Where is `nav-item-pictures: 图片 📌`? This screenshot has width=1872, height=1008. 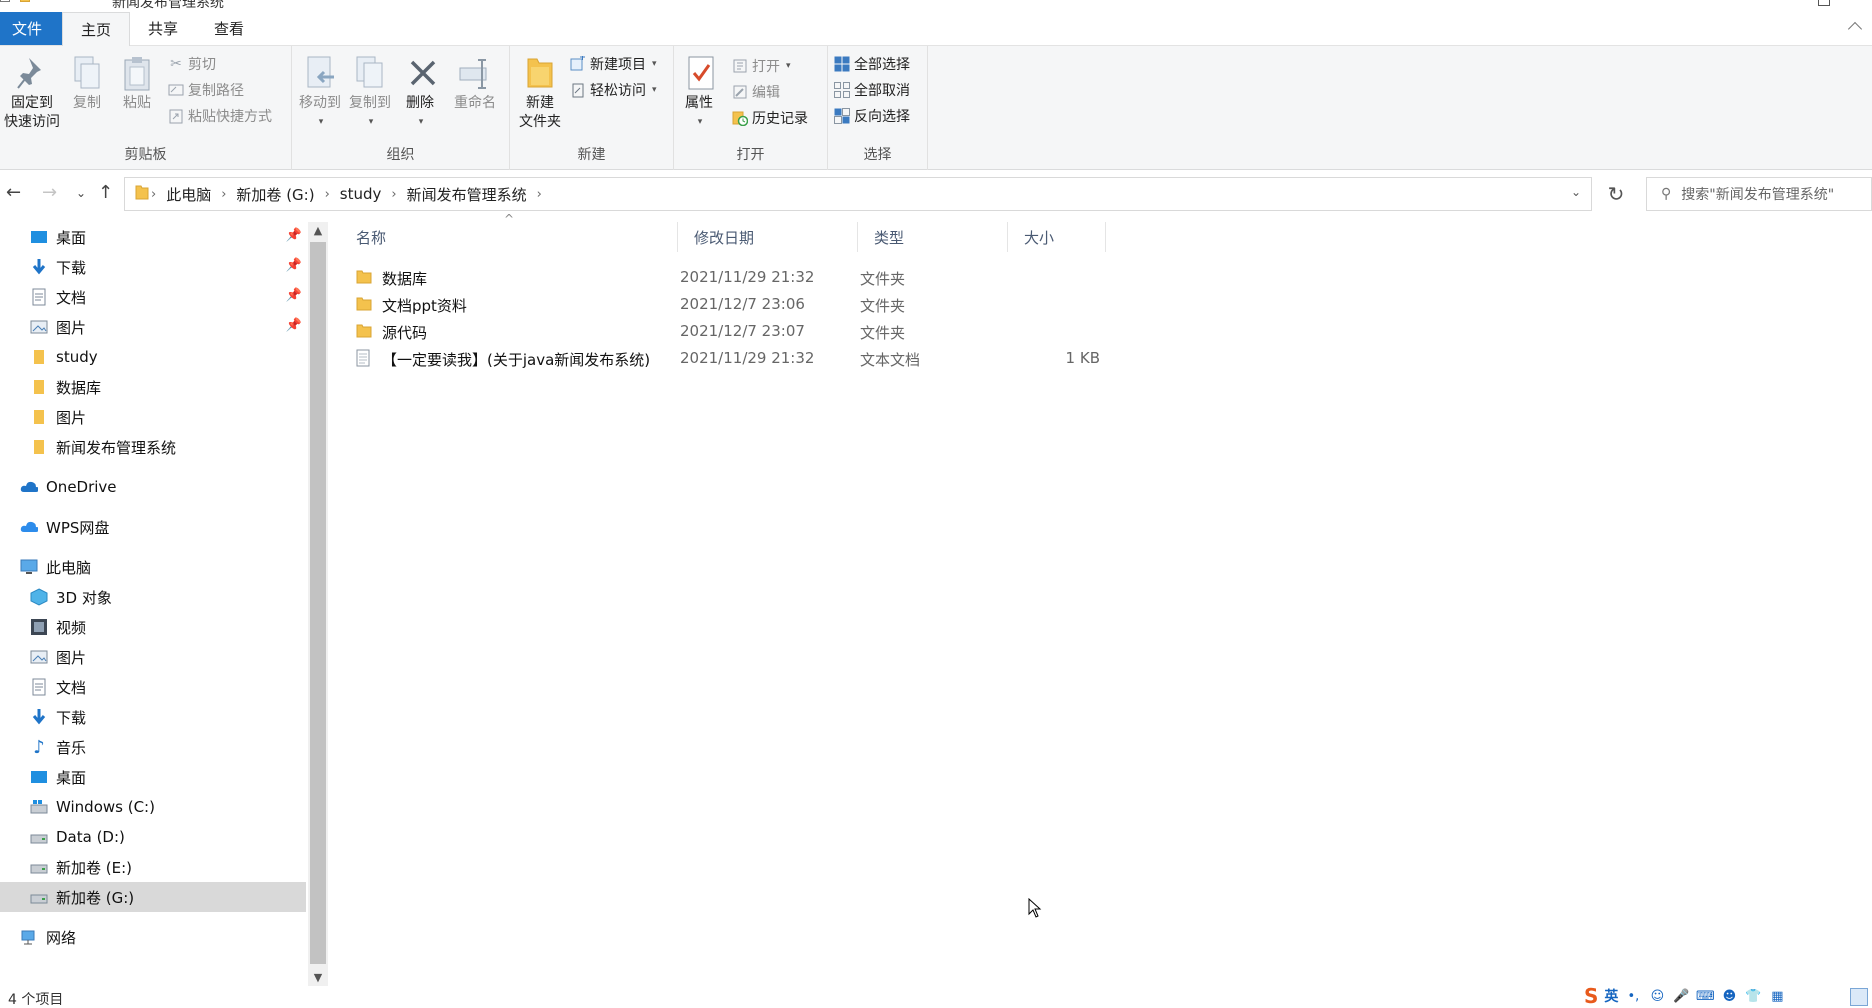
nav-item-pictures: 图片 📌 is located at coordinates (153, 327).